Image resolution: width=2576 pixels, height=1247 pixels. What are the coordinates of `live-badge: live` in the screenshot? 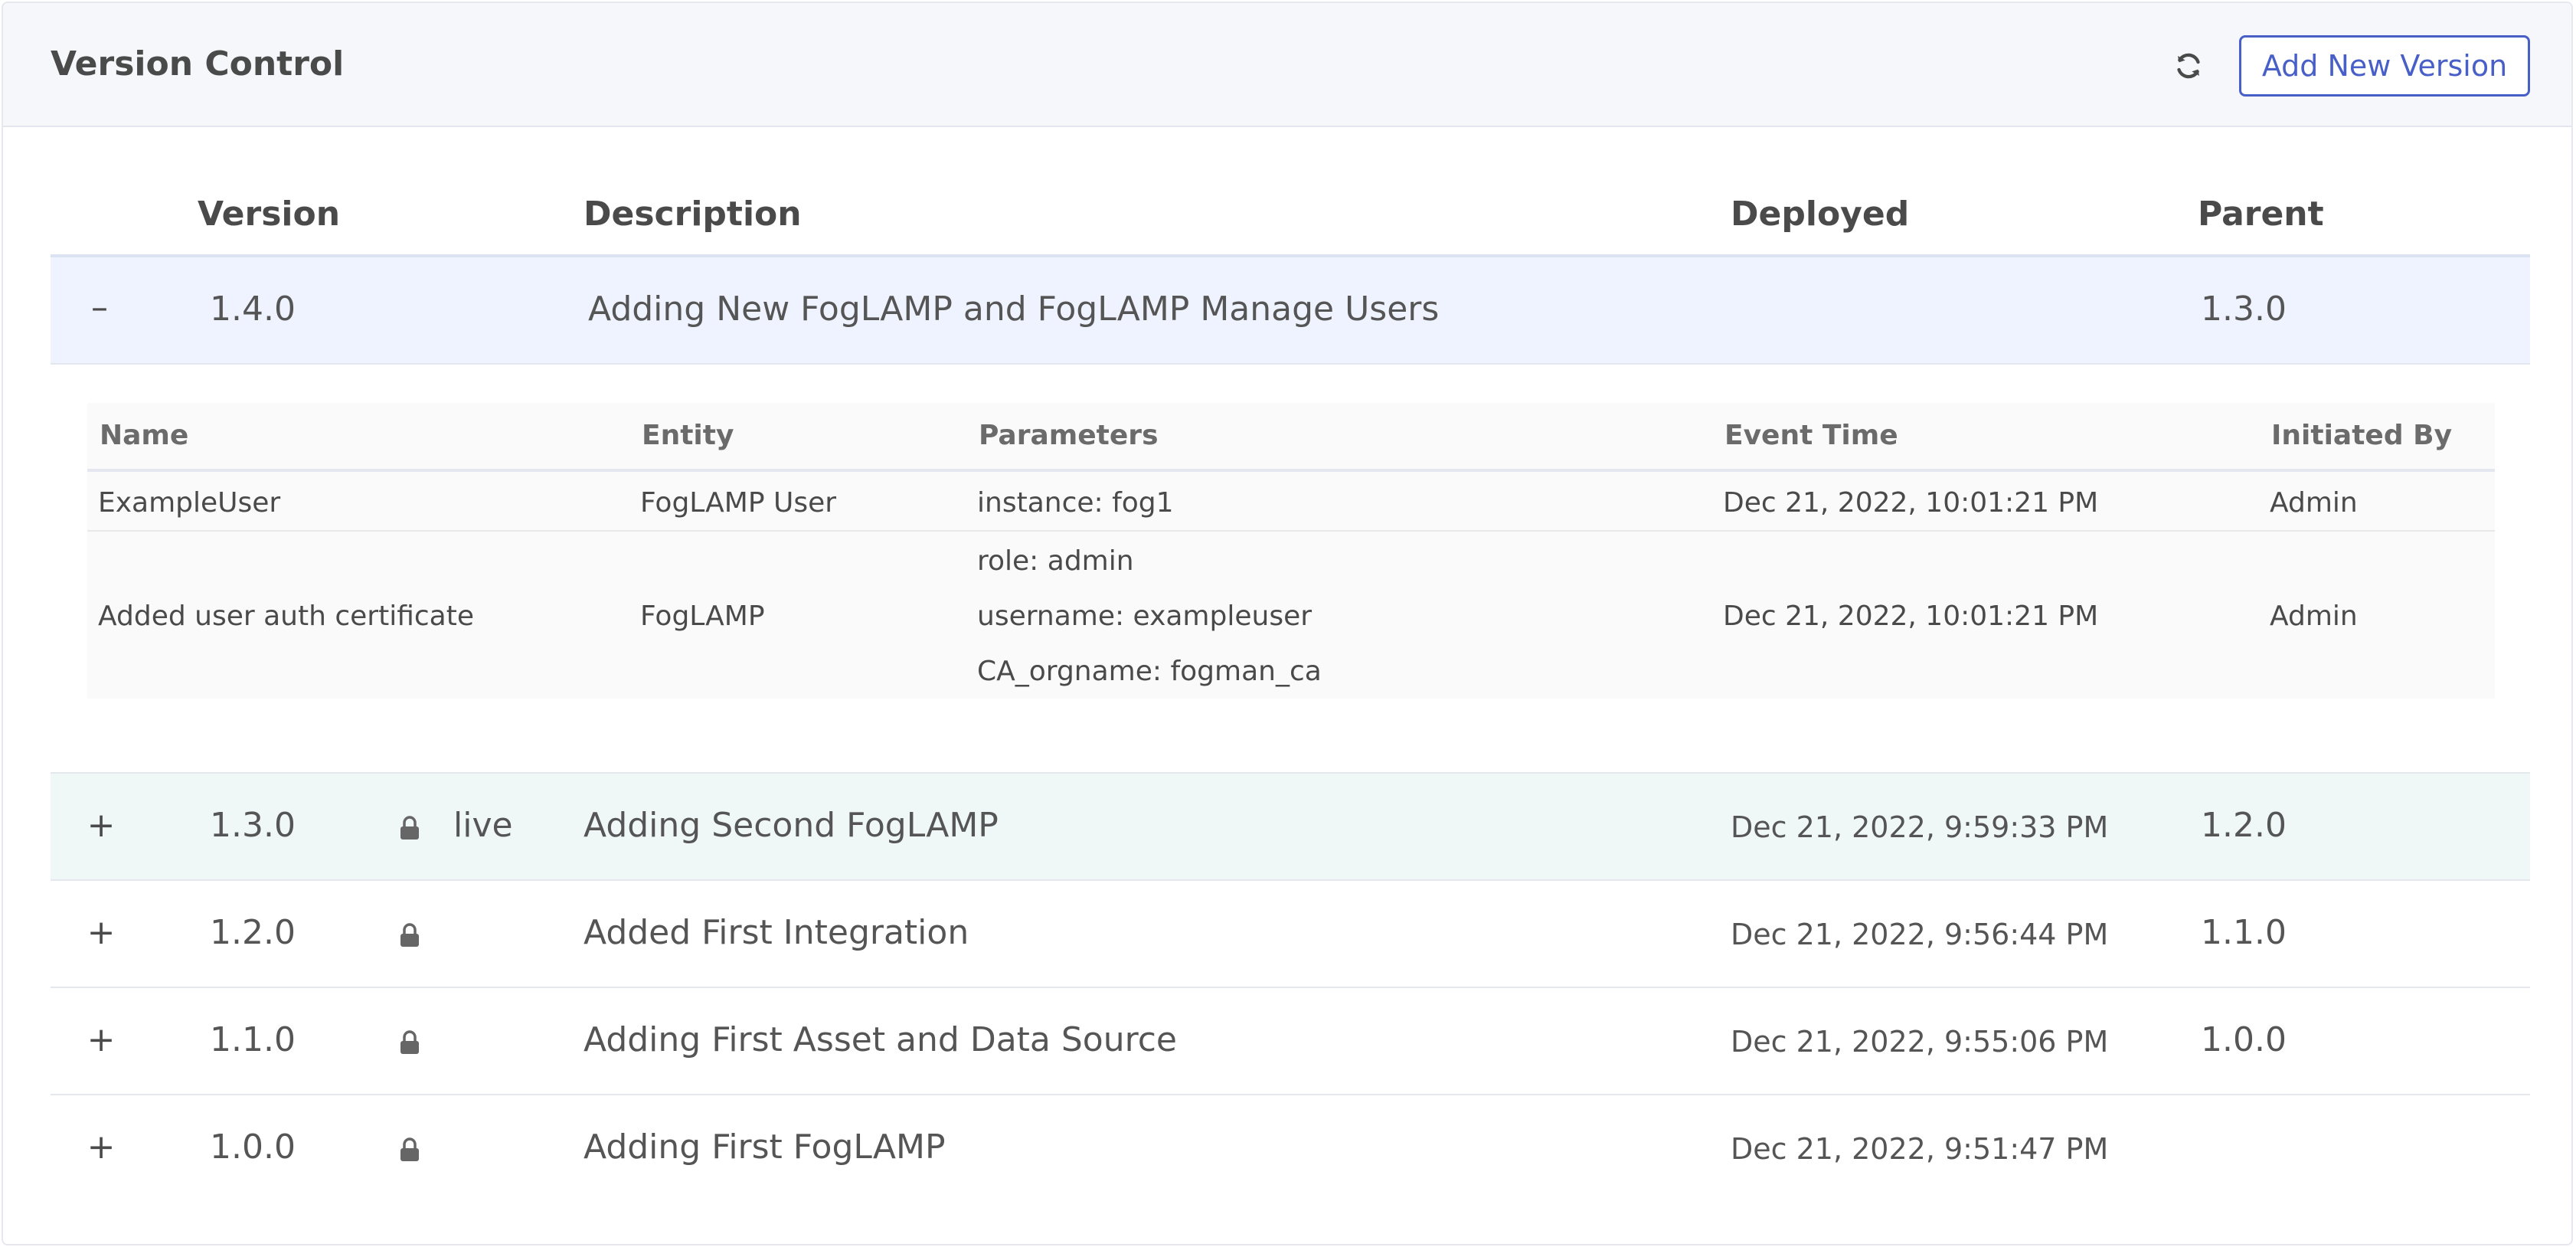 It's located at (483, 825).